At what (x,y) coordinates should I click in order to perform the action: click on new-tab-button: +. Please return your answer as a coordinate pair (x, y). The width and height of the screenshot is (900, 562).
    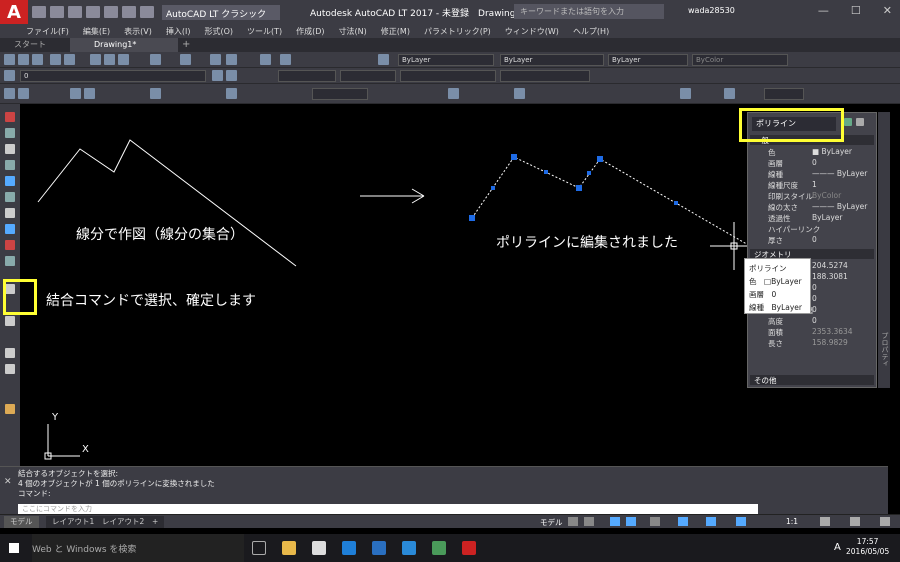
    Looking at the image, I should click on (186, 44).